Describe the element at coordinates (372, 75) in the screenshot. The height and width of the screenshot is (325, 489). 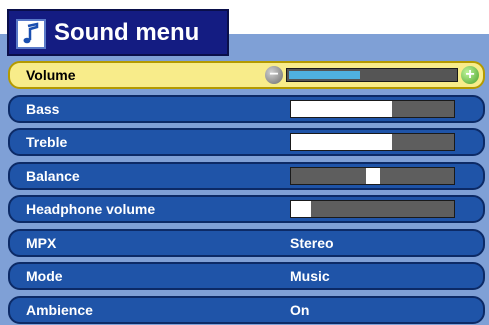
I see `volume-slider` at that location.